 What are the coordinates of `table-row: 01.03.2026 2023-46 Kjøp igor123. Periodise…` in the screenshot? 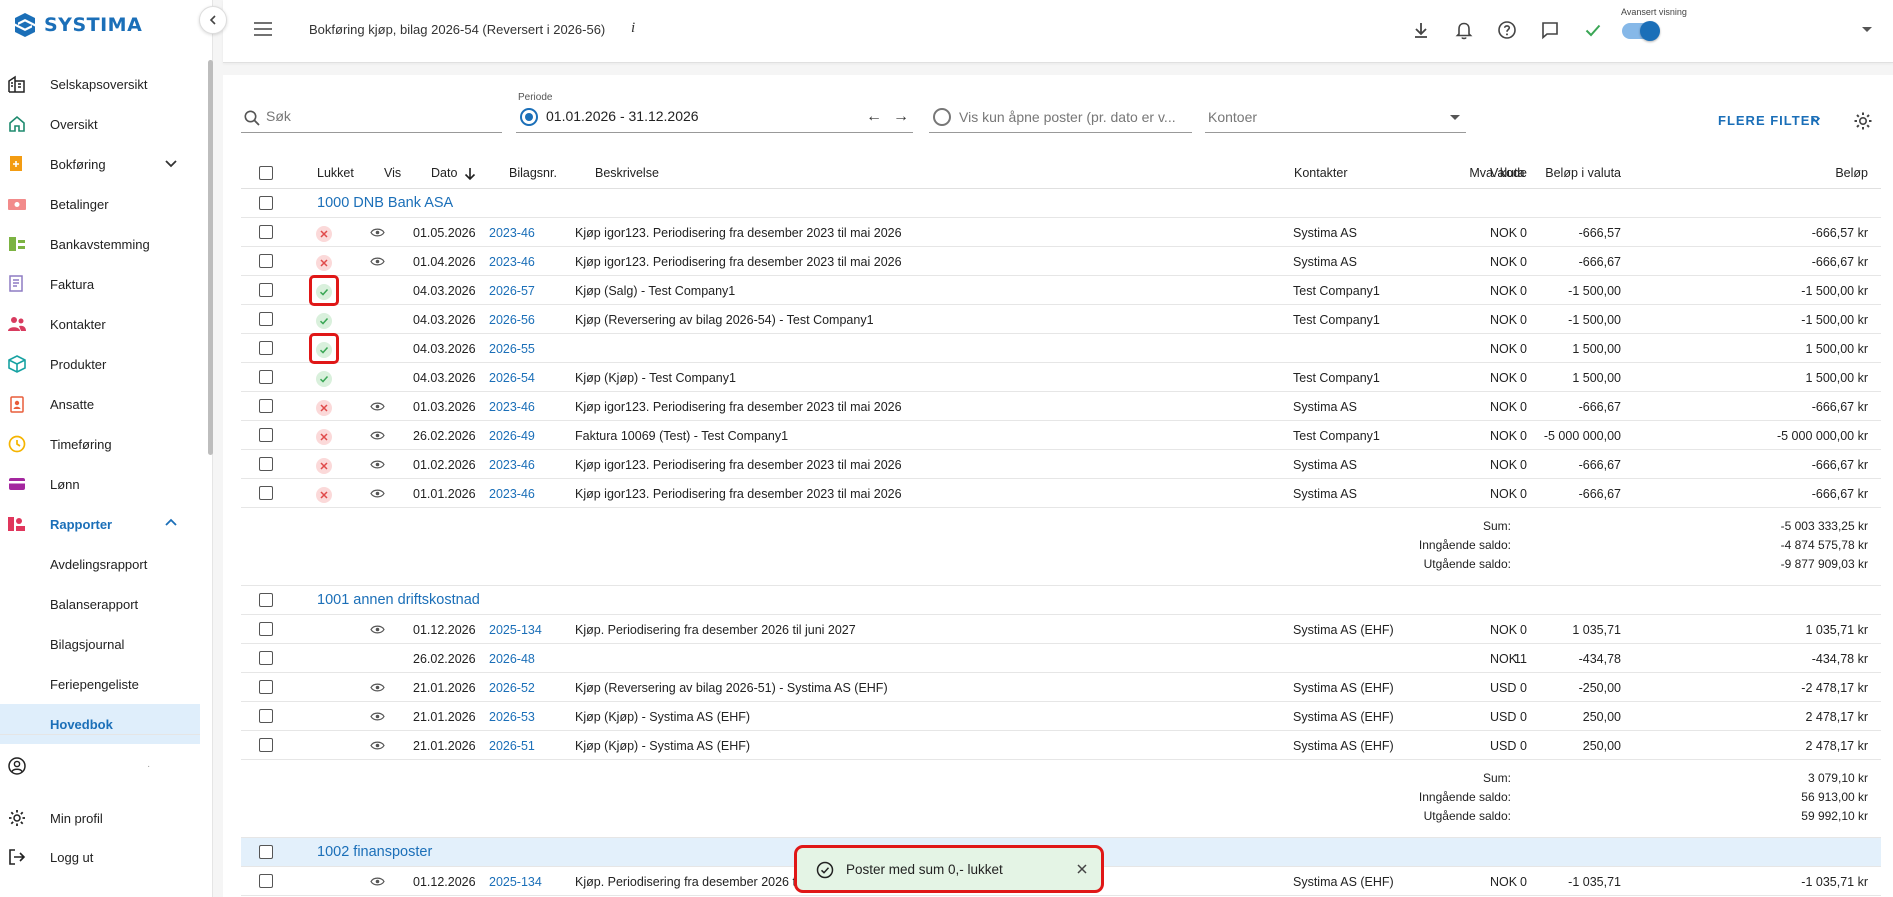 It's located at (1061, 406).